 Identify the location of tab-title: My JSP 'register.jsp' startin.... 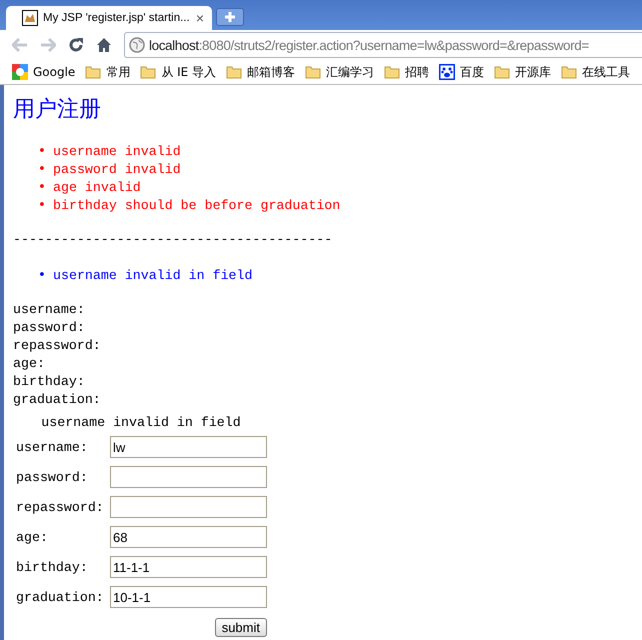
(117, 18).